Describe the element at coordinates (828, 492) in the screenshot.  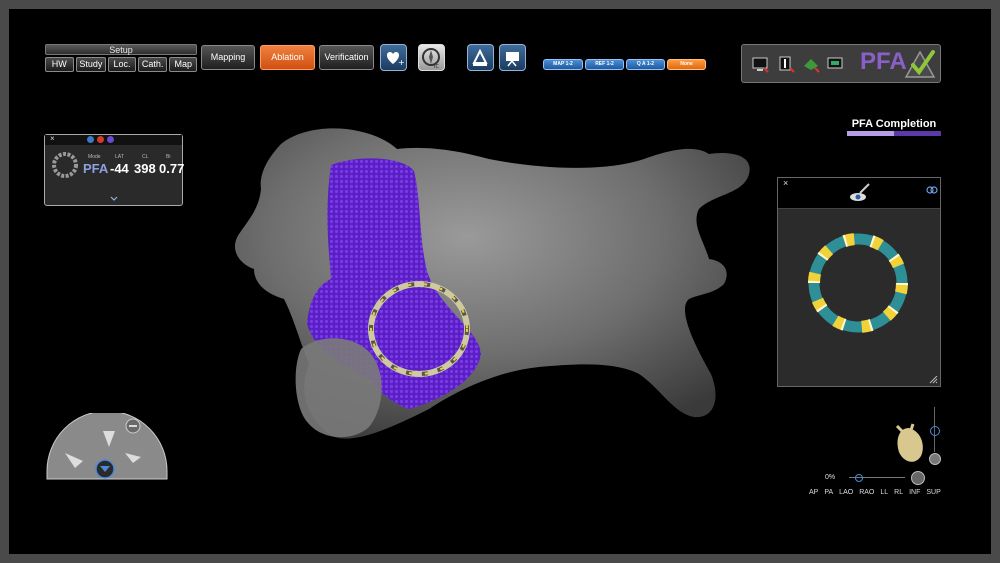
I see `view-pa: PA` at that location.